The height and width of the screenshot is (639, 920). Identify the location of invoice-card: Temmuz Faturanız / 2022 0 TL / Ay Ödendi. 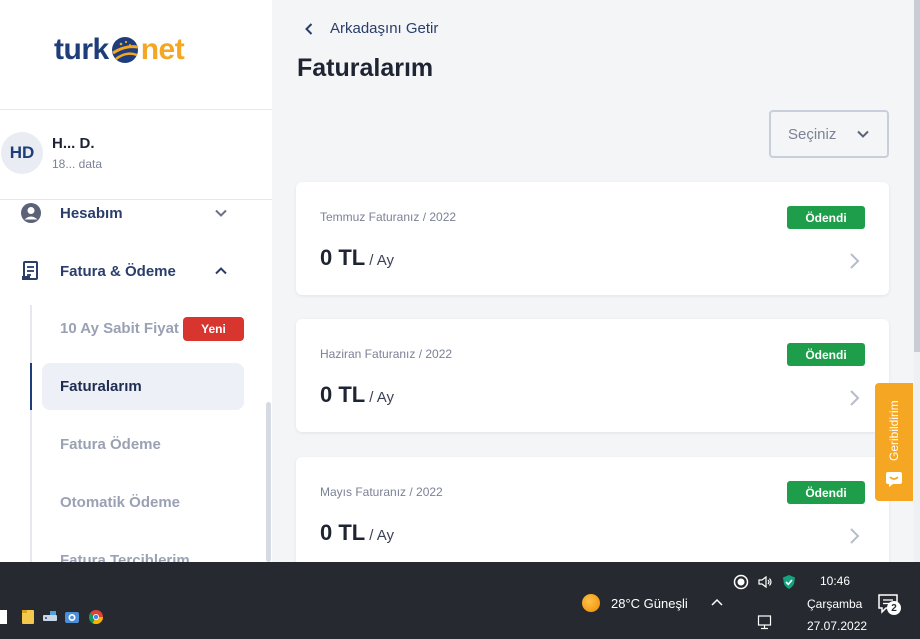
(592, 238).